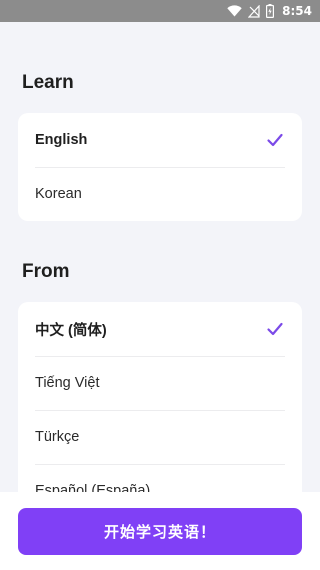 Image resolution: width=320 pixels, height=570 pixels. What do you see at coordinates (58, 194) in the screenshot?
I see `learn-option-label: Korean` at bounding box center [58, 194].